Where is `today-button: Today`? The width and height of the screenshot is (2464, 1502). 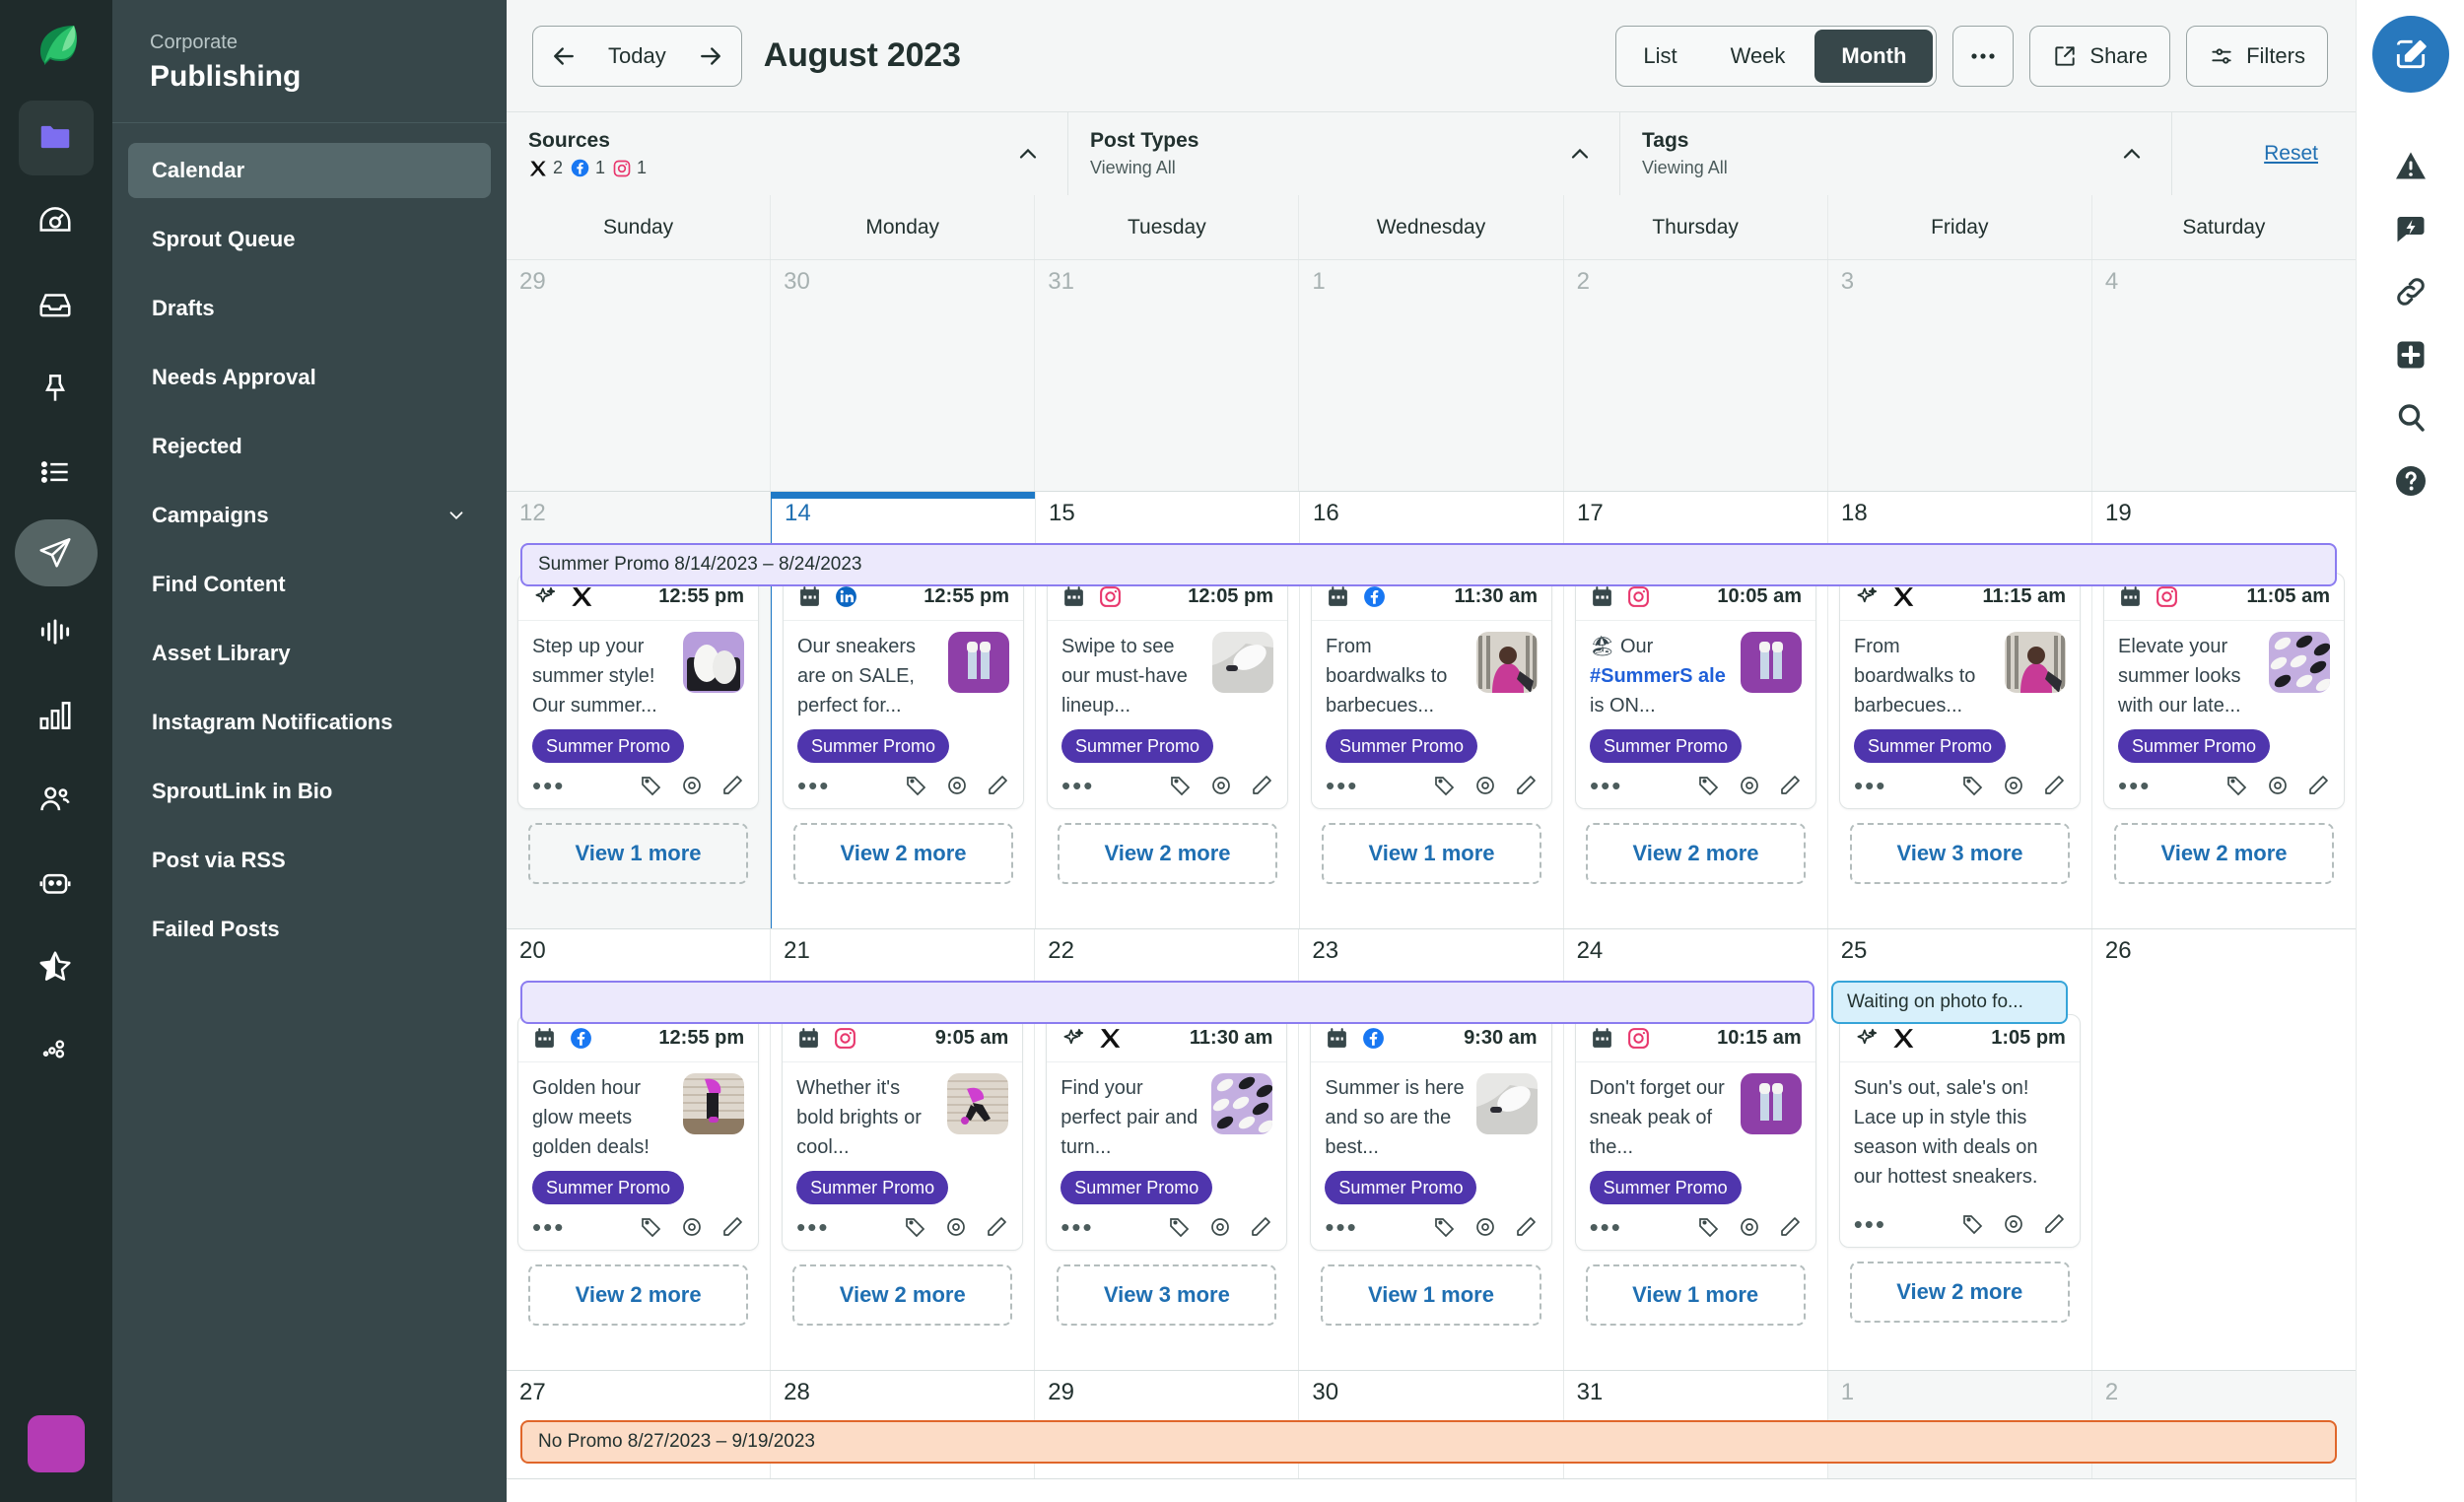 today-button: Today is located at coordinates (637, 56).